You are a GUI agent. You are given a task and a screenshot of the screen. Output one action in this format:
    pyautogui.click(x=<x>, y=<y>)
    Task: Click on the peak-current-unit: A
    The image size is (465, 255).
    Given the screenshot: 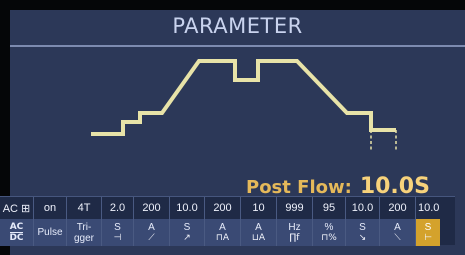 What is the action you would take?
    pyautogui.click(x=222, y=227)
    